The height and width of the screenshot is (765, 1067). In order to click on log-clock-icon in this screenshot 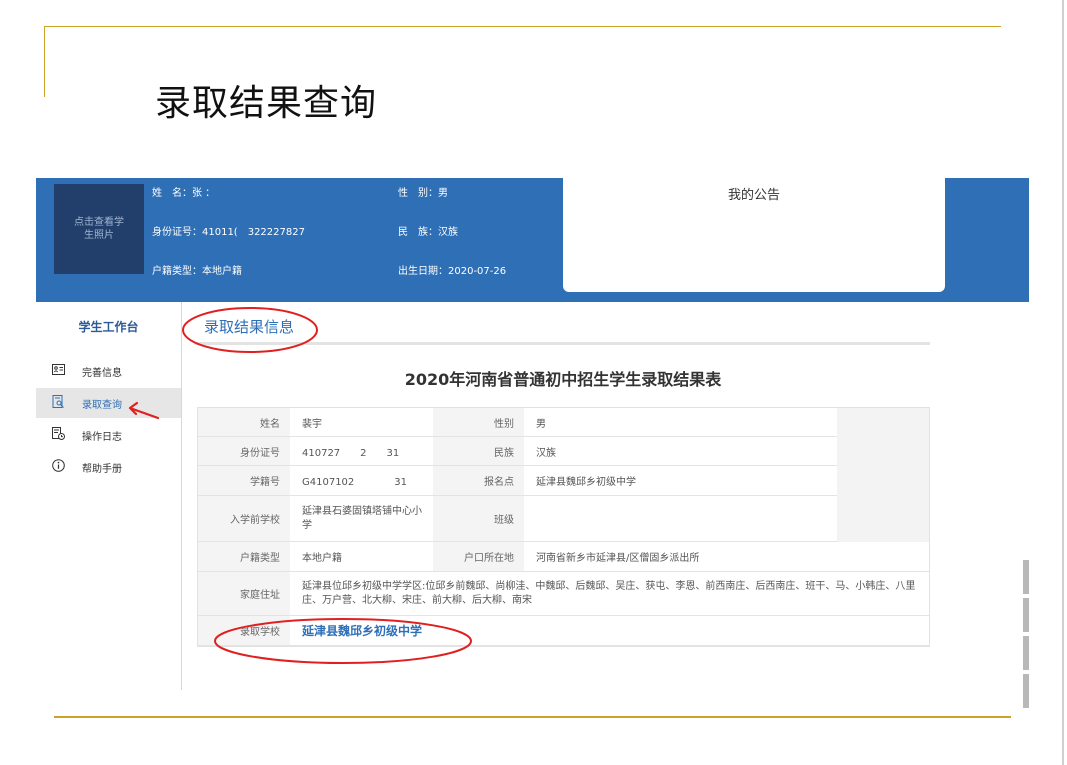, I will do `click(58, 433)`.